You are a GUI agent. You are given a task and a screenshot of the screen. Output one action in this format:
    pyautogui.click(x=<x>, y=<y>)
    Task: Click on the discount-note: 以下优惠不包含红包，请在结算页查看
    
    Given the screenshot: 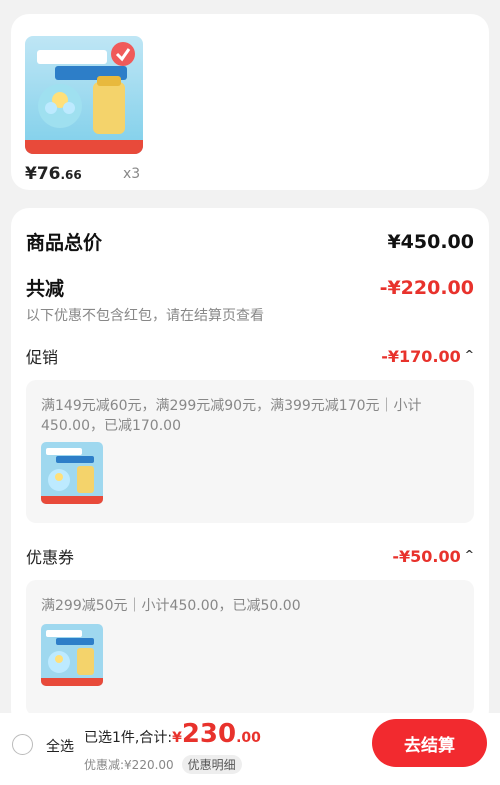 What is the action you would take?
    pyautogui.click(x=145, y=316)
    